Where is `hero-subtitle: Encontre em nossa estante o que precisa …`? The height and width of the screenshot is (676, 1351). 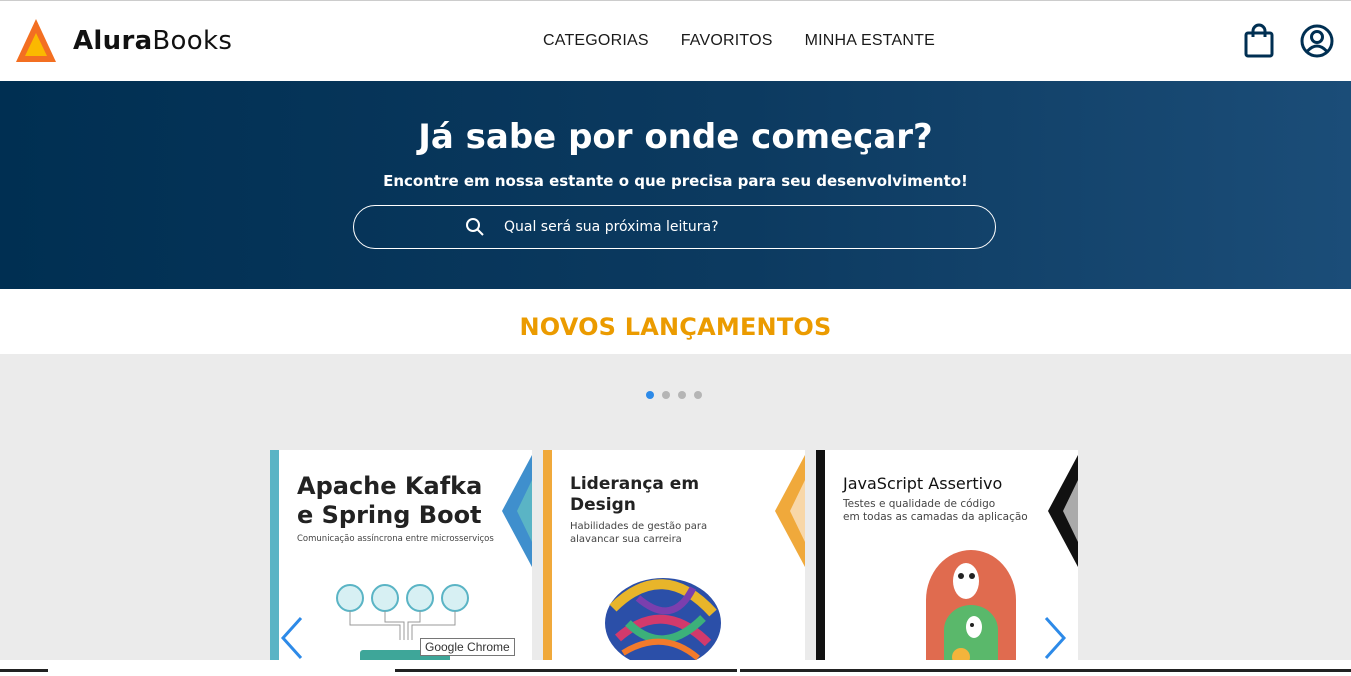 hero-subtitle: Encontre em nossa estante o que precisa … is located at coordinates (675, 181).